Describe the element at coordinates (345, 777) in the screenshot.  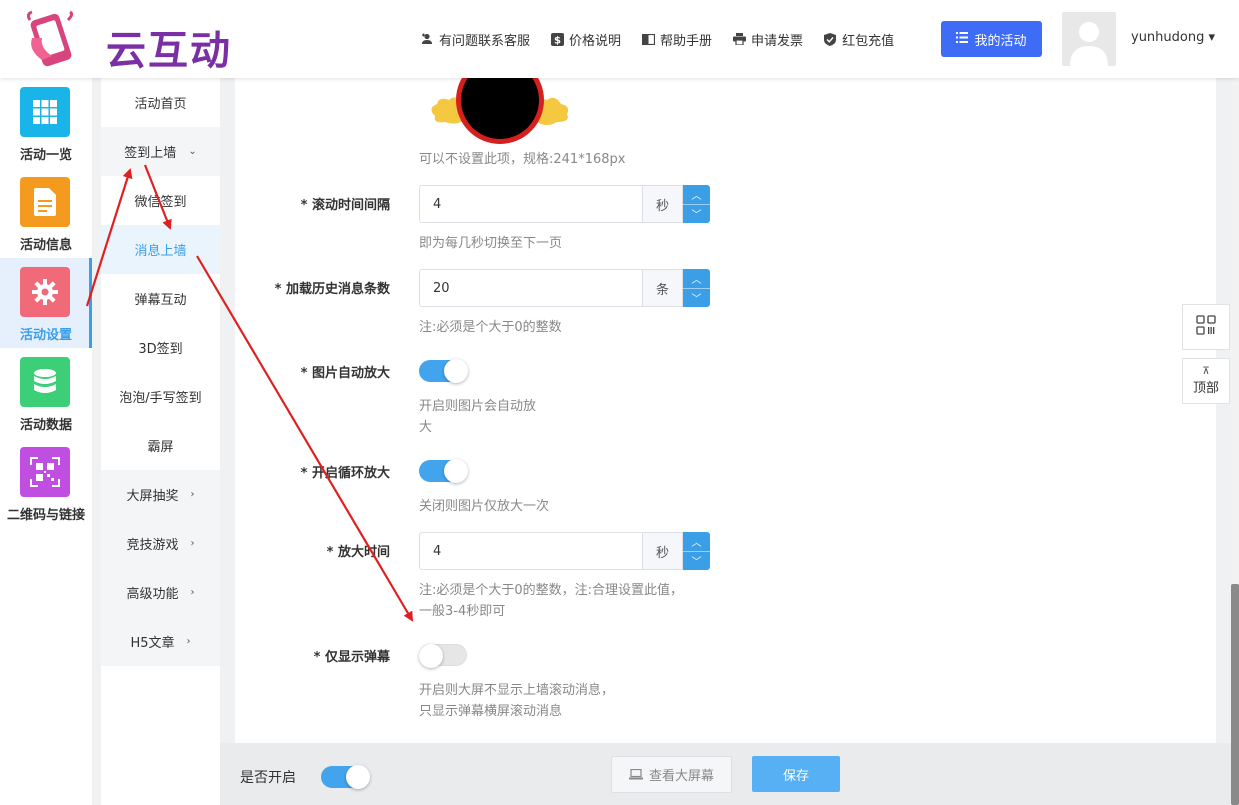
I see `enable-toggle` at that location.